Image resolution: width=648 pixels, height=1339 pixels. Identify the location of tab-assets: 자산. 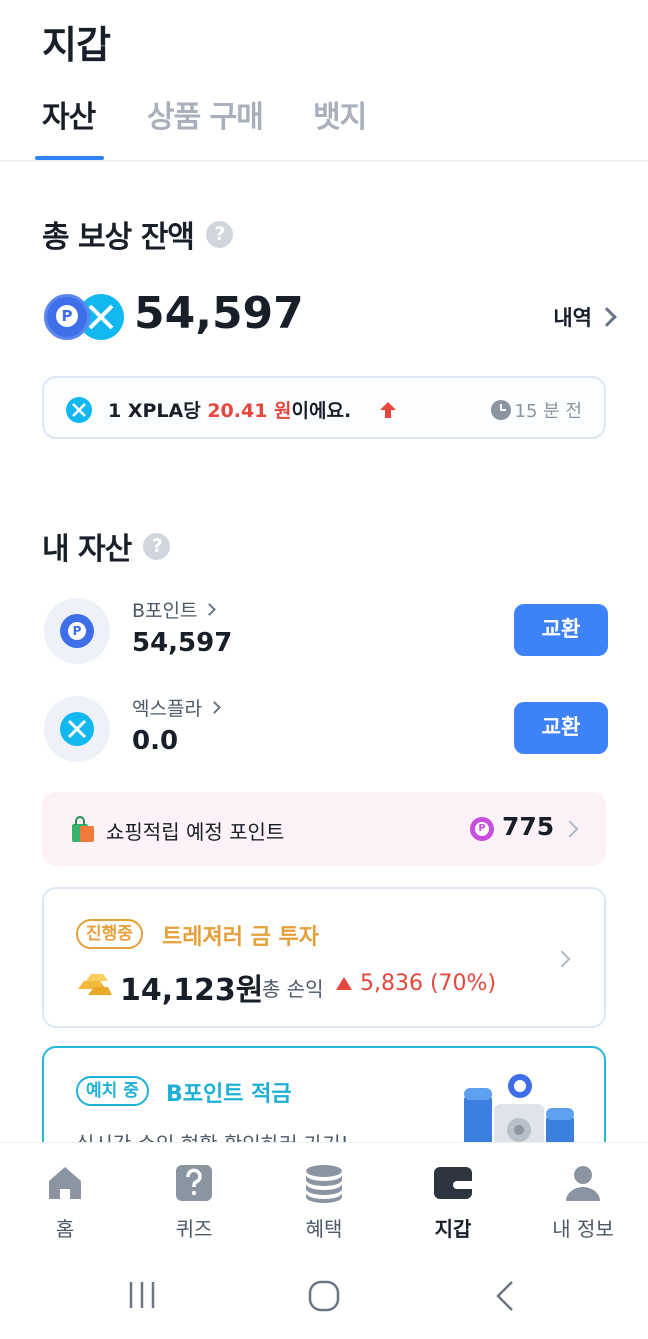
(69, 114).